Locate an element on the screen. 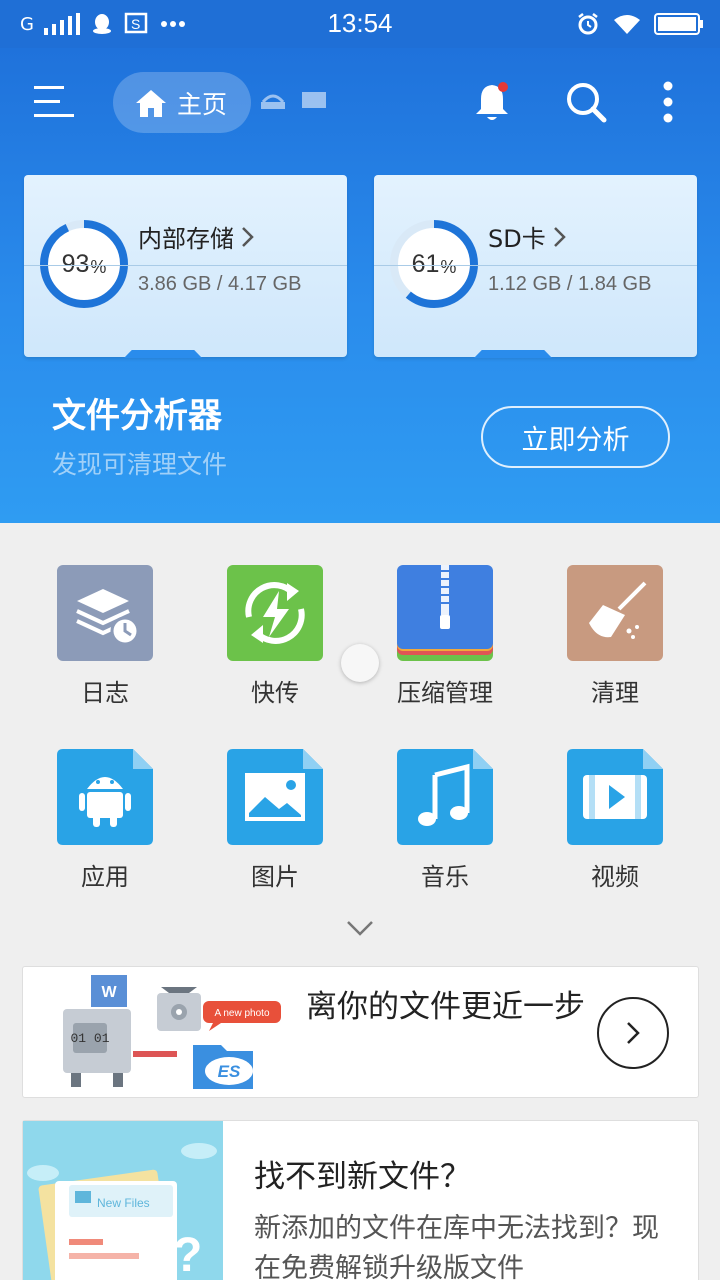 The width and height of the screenshot is (720, 1280). category-label: 日志 is located at coordinates (105, 693).